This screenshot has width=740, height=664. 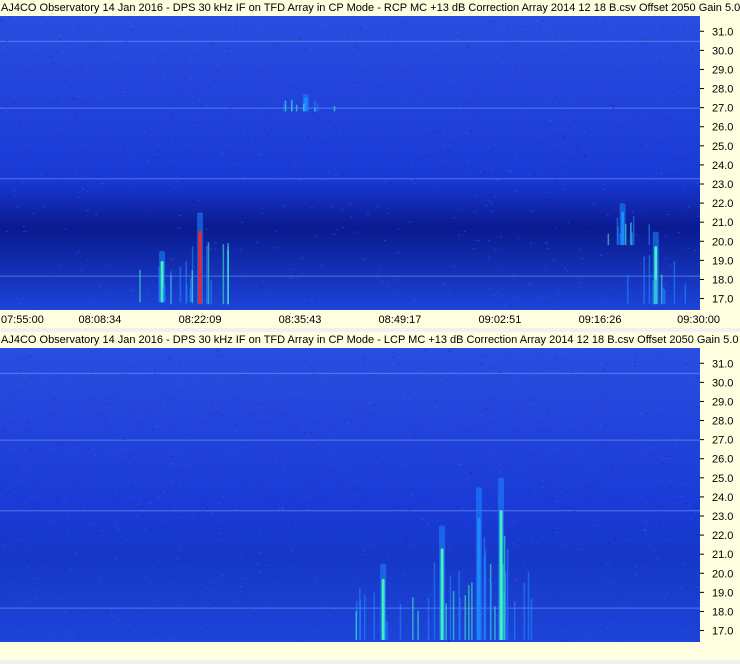 I want to click on freq-tick-label: 20.0, so click(x=722, y=242).